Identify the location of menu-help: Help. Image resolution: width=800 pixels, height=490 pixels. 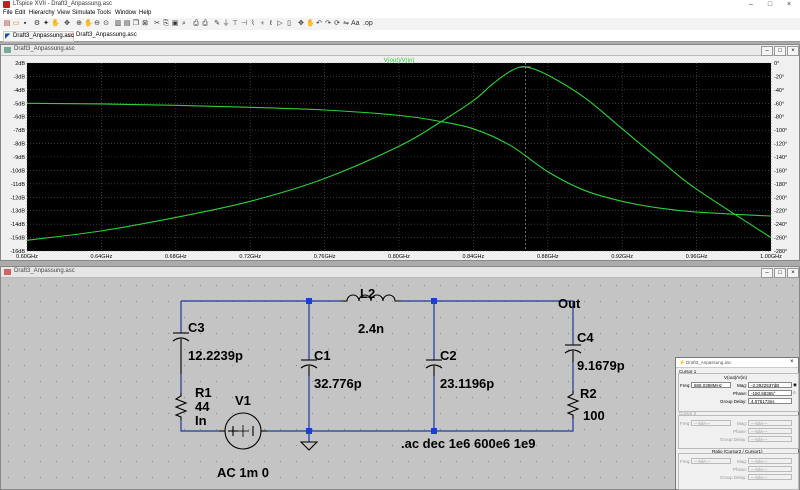
(145, 13).